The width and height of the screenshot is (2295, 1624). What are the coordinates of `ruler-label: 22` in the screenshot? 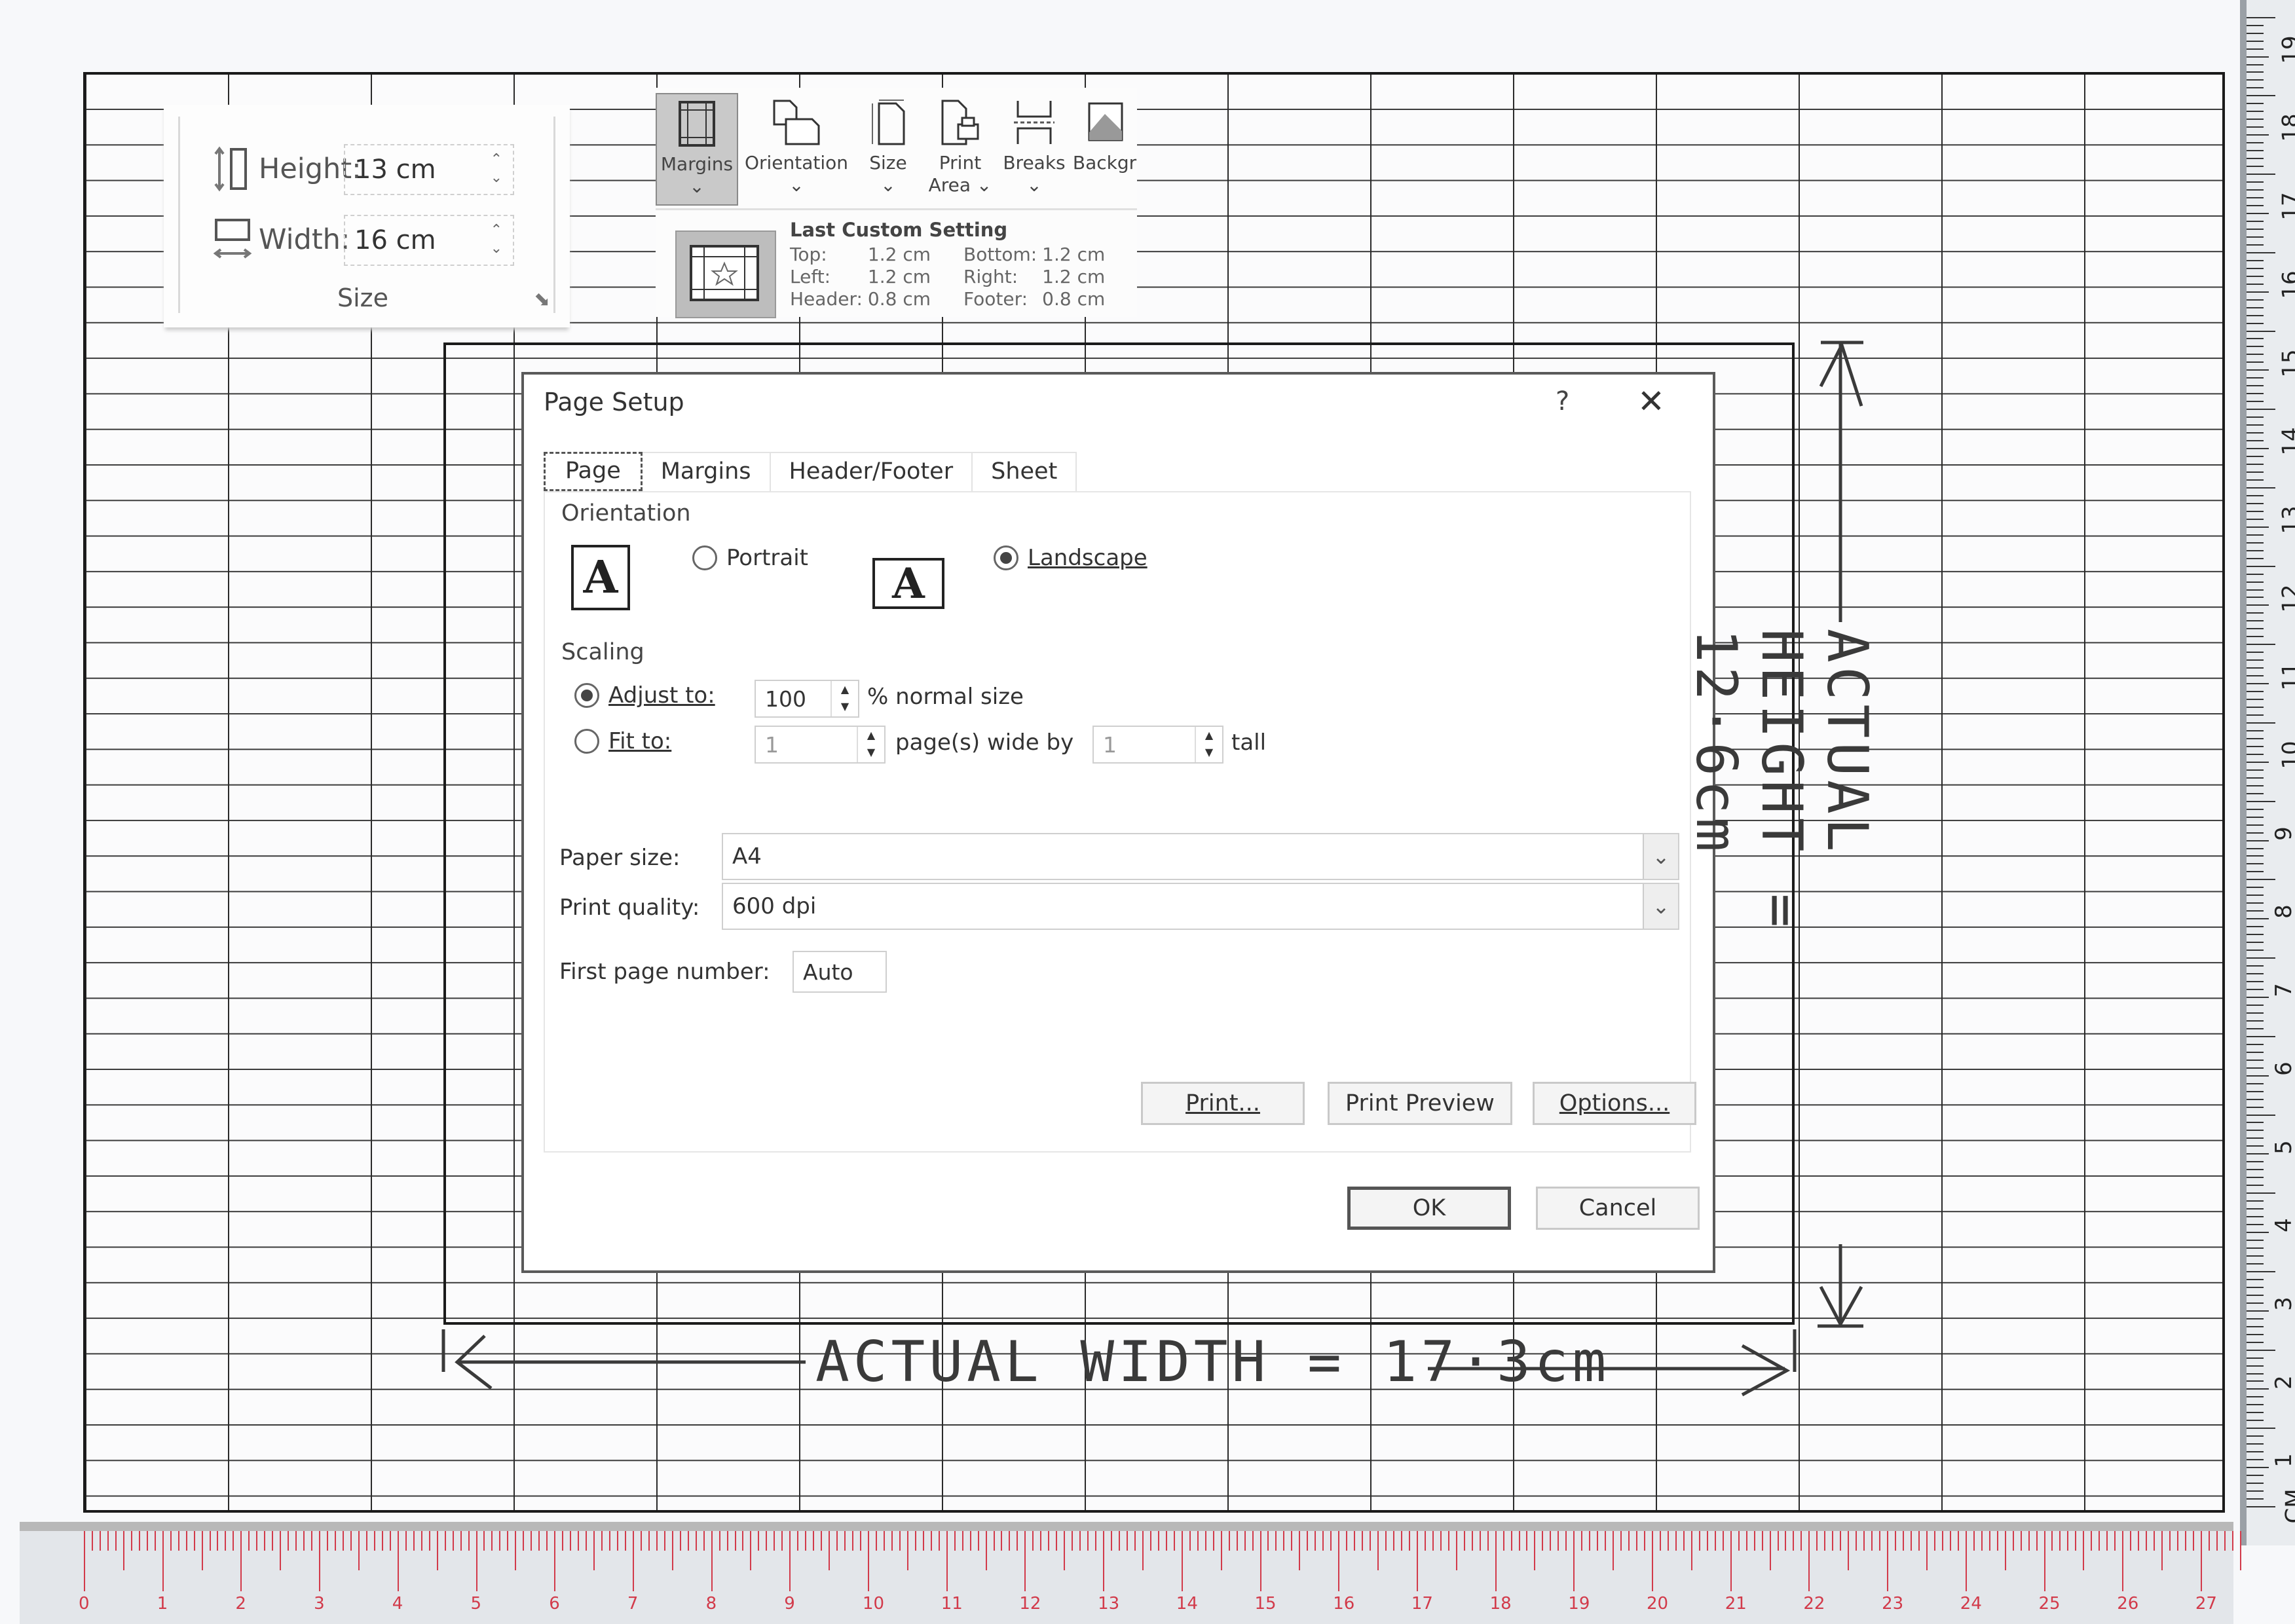 It's located at (1814, 1604).